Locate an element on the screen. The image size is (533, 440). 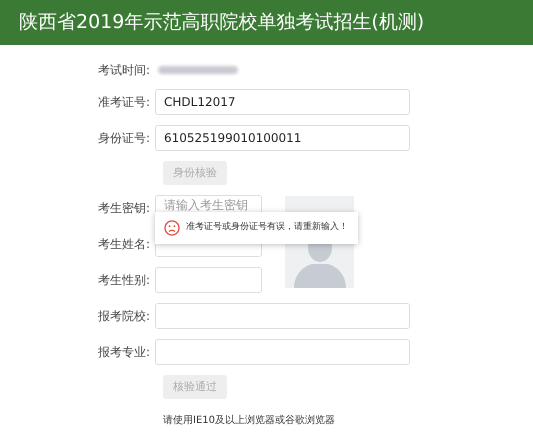
verify-button: 核验通过 is located at coordinates (195, 387).